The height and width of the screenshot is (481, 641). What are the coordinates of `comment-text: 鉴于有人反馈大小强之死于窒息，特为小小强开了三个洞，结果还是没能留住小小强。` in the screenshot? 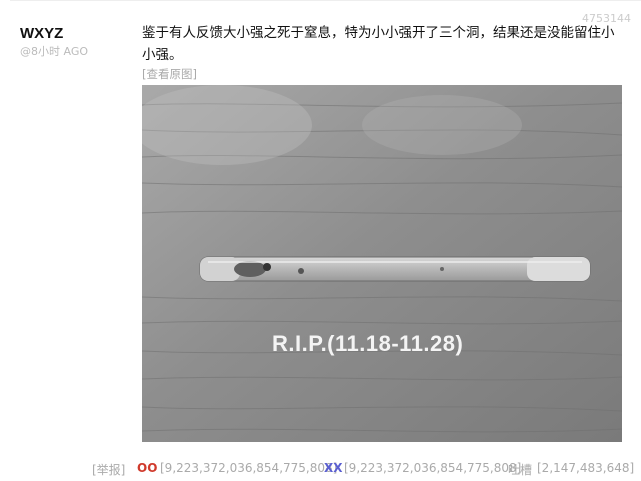 It's located at (378, 44).